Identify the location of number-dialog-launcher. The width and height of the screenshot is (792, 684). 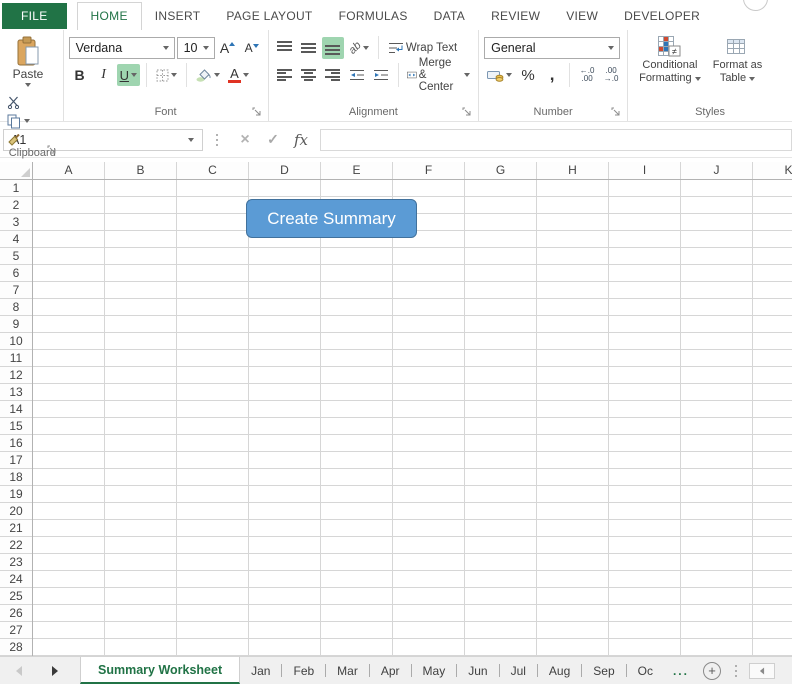
(616, 112).